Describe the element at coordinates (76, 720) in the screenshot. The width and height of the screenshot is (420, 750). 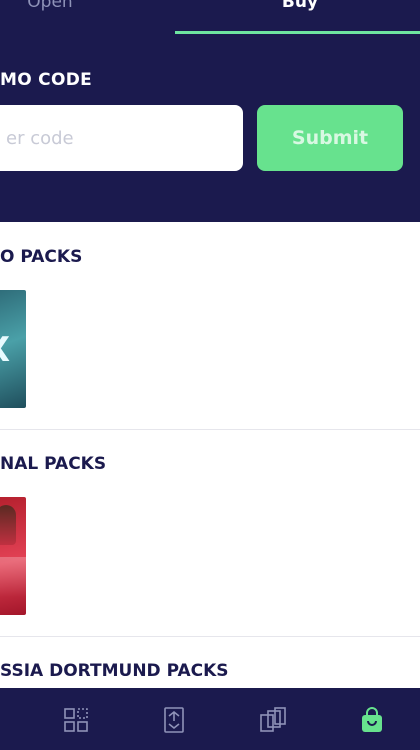
I see `collection-grid-icon` at that location.